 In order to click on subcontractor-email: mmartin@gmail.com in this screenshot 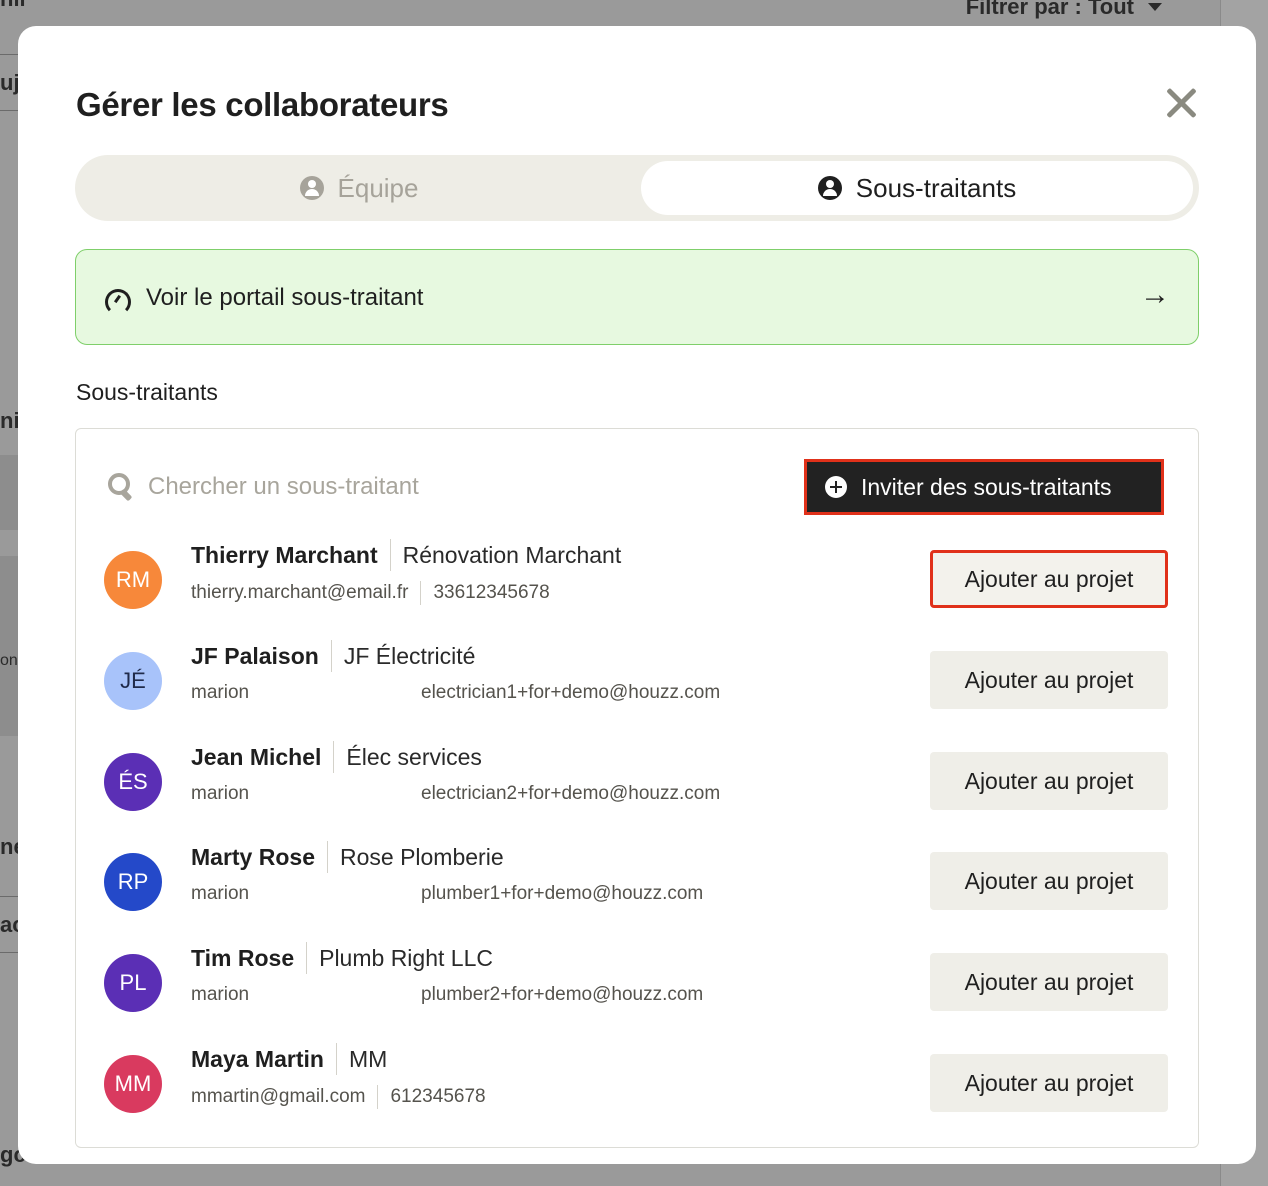, I will do `click(278, 1096)`.